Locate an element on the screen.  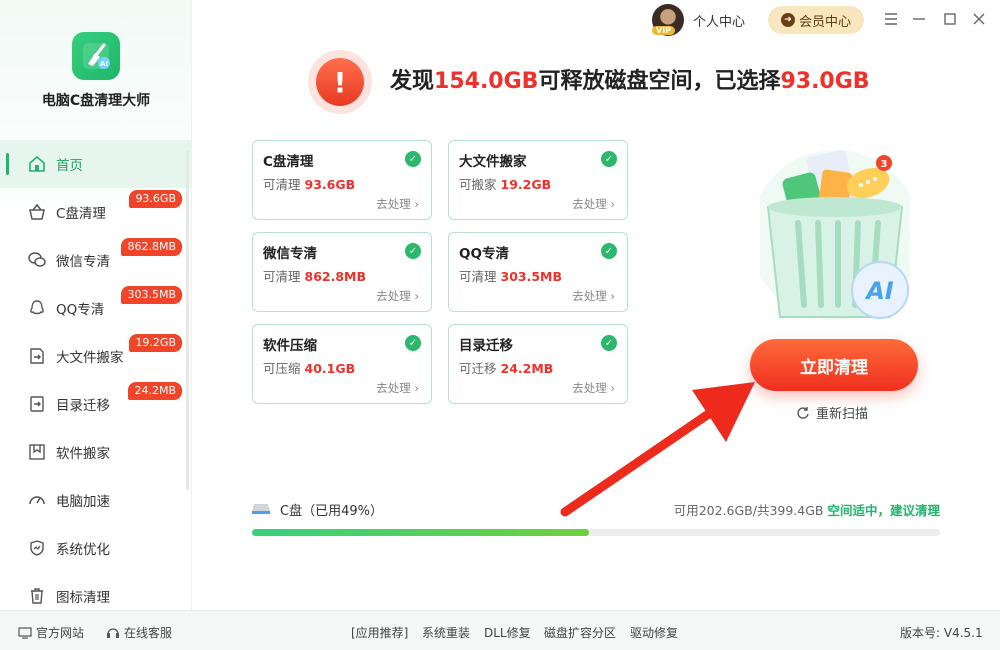
sidebar-scrollbar is located at coordinates (187, 320).